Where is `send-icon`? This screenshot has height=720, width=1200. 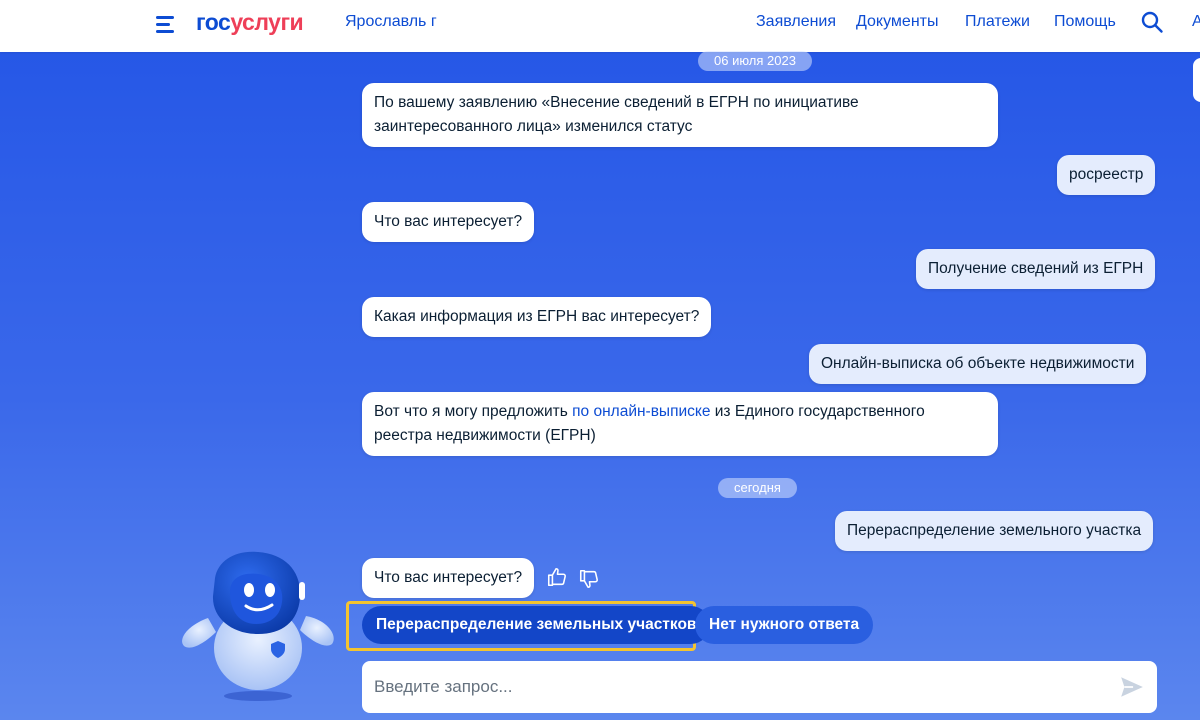
send-icon is located at coordinates (1132, 687).